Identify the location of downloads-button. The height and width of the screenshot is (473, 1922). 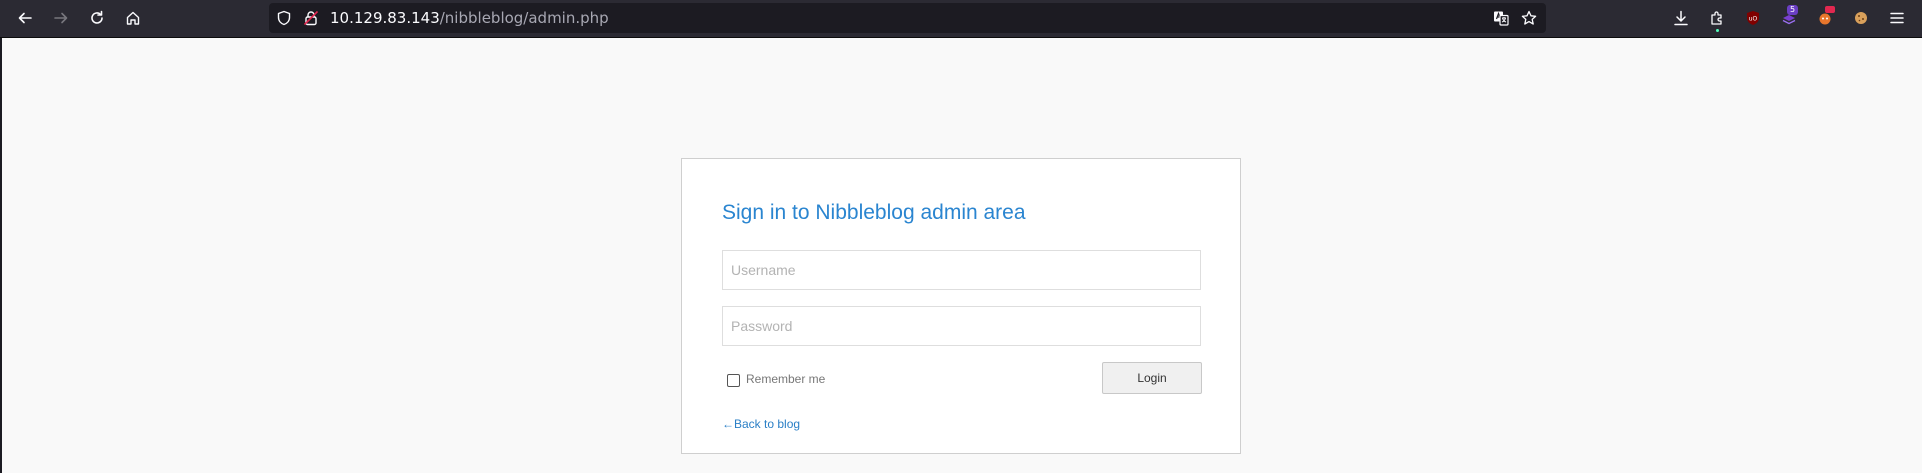
(1681, 18).